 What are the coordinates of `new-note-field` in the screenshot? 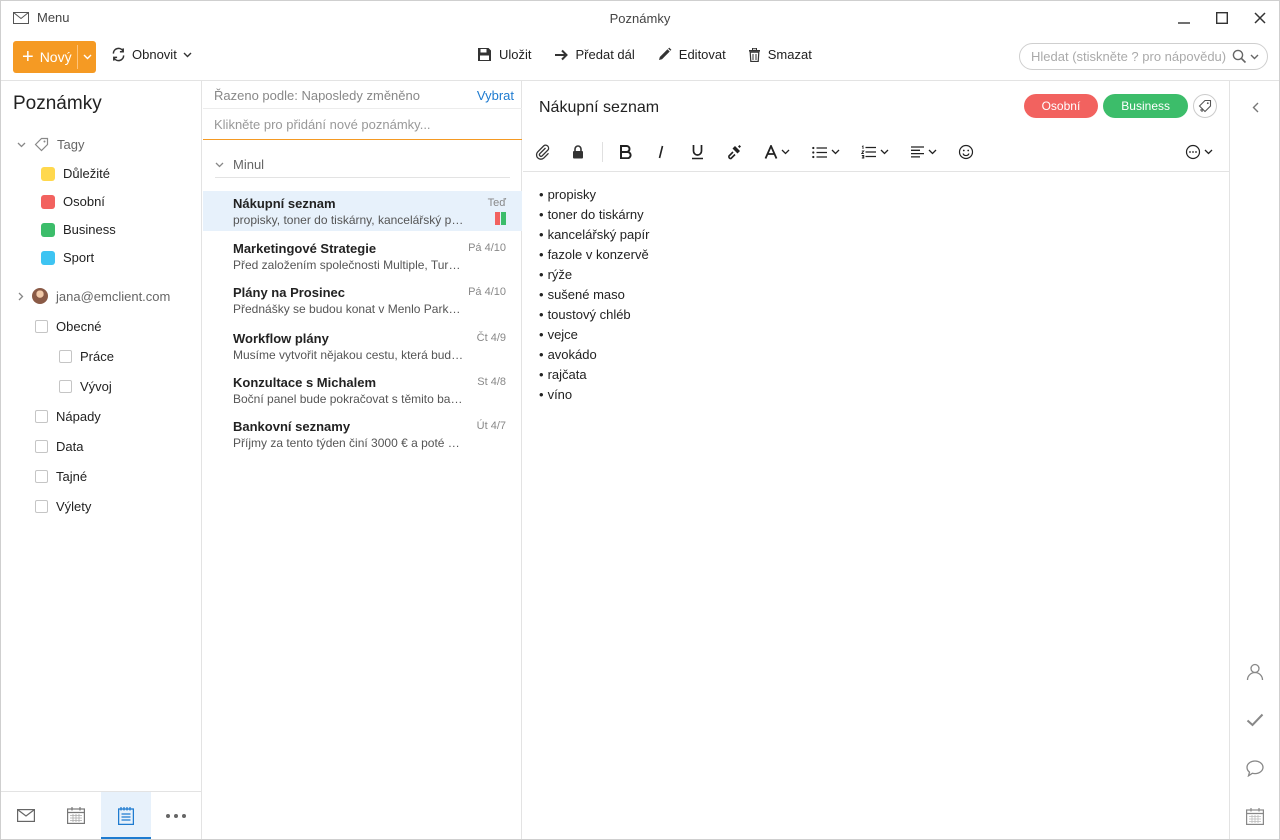 It's located at (362, 124).